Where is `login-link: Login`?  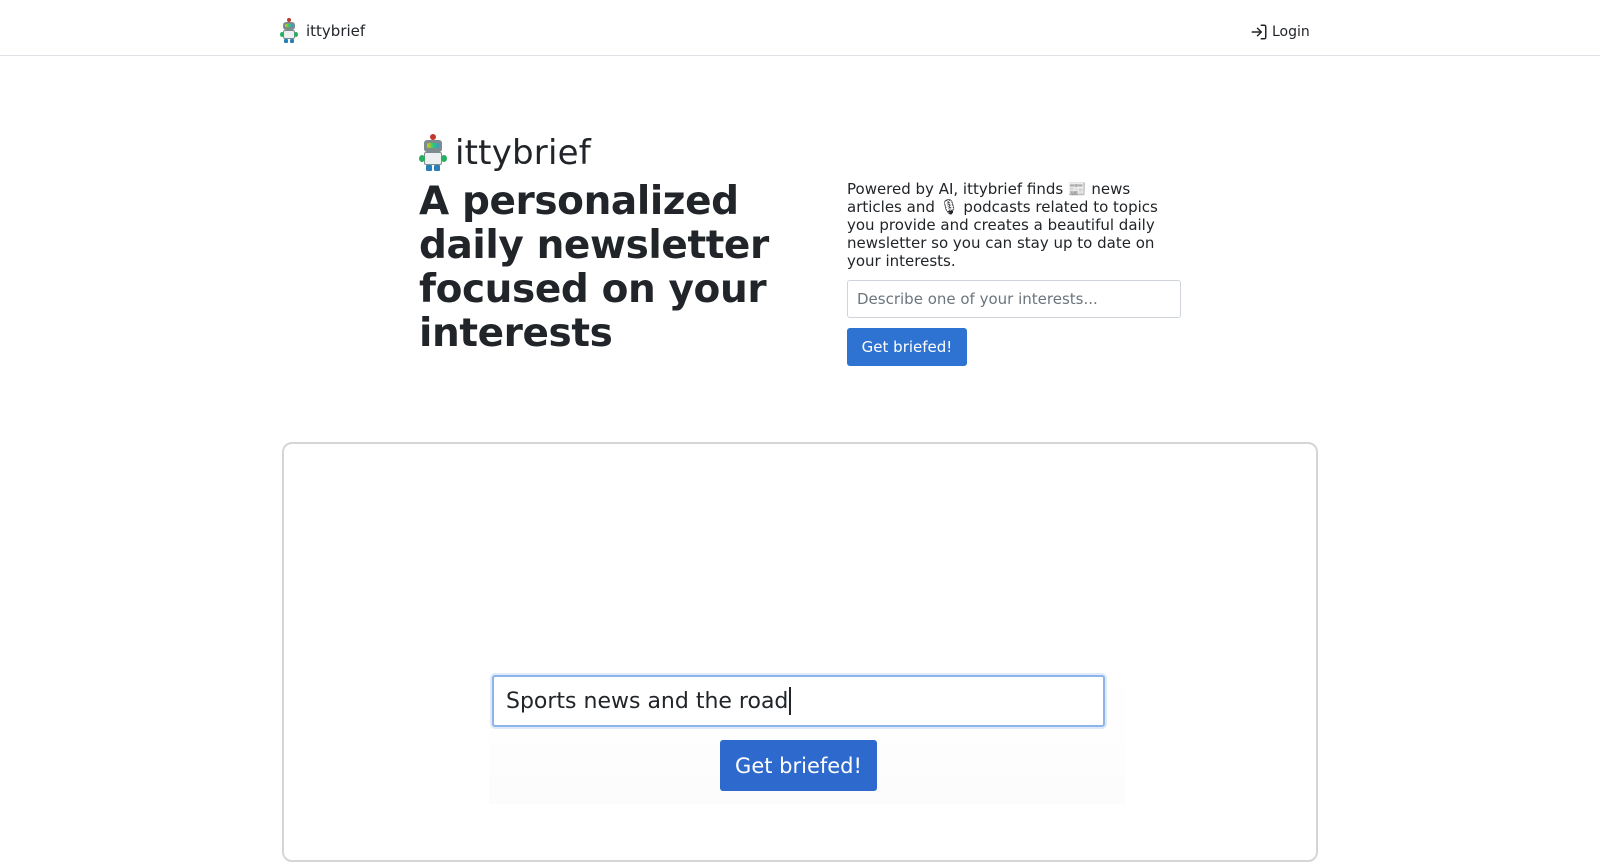
login-link: Login is located at coordinates (1280, 32).